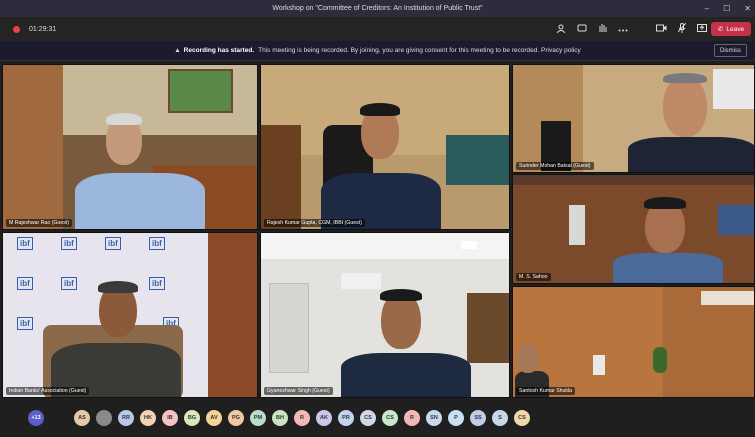 This screenshot has width=755, height=437. What do you see at coordinates (736, 220) in the screenshot?
I see `monitor` at bounding box center [736, 220].